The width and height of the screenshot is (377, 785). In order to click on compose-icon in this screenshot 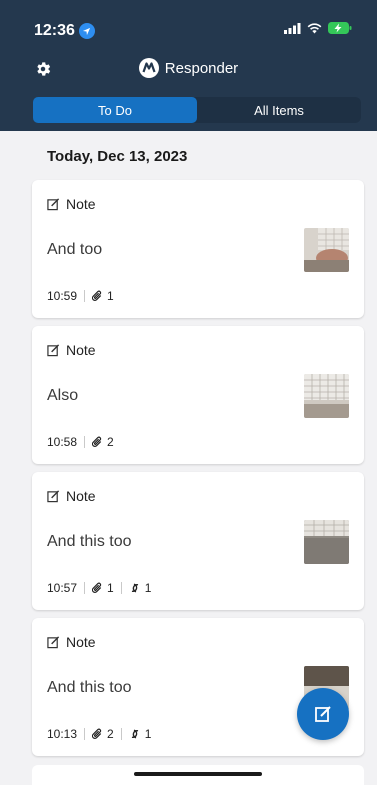, I will do `click(323, 714)`.